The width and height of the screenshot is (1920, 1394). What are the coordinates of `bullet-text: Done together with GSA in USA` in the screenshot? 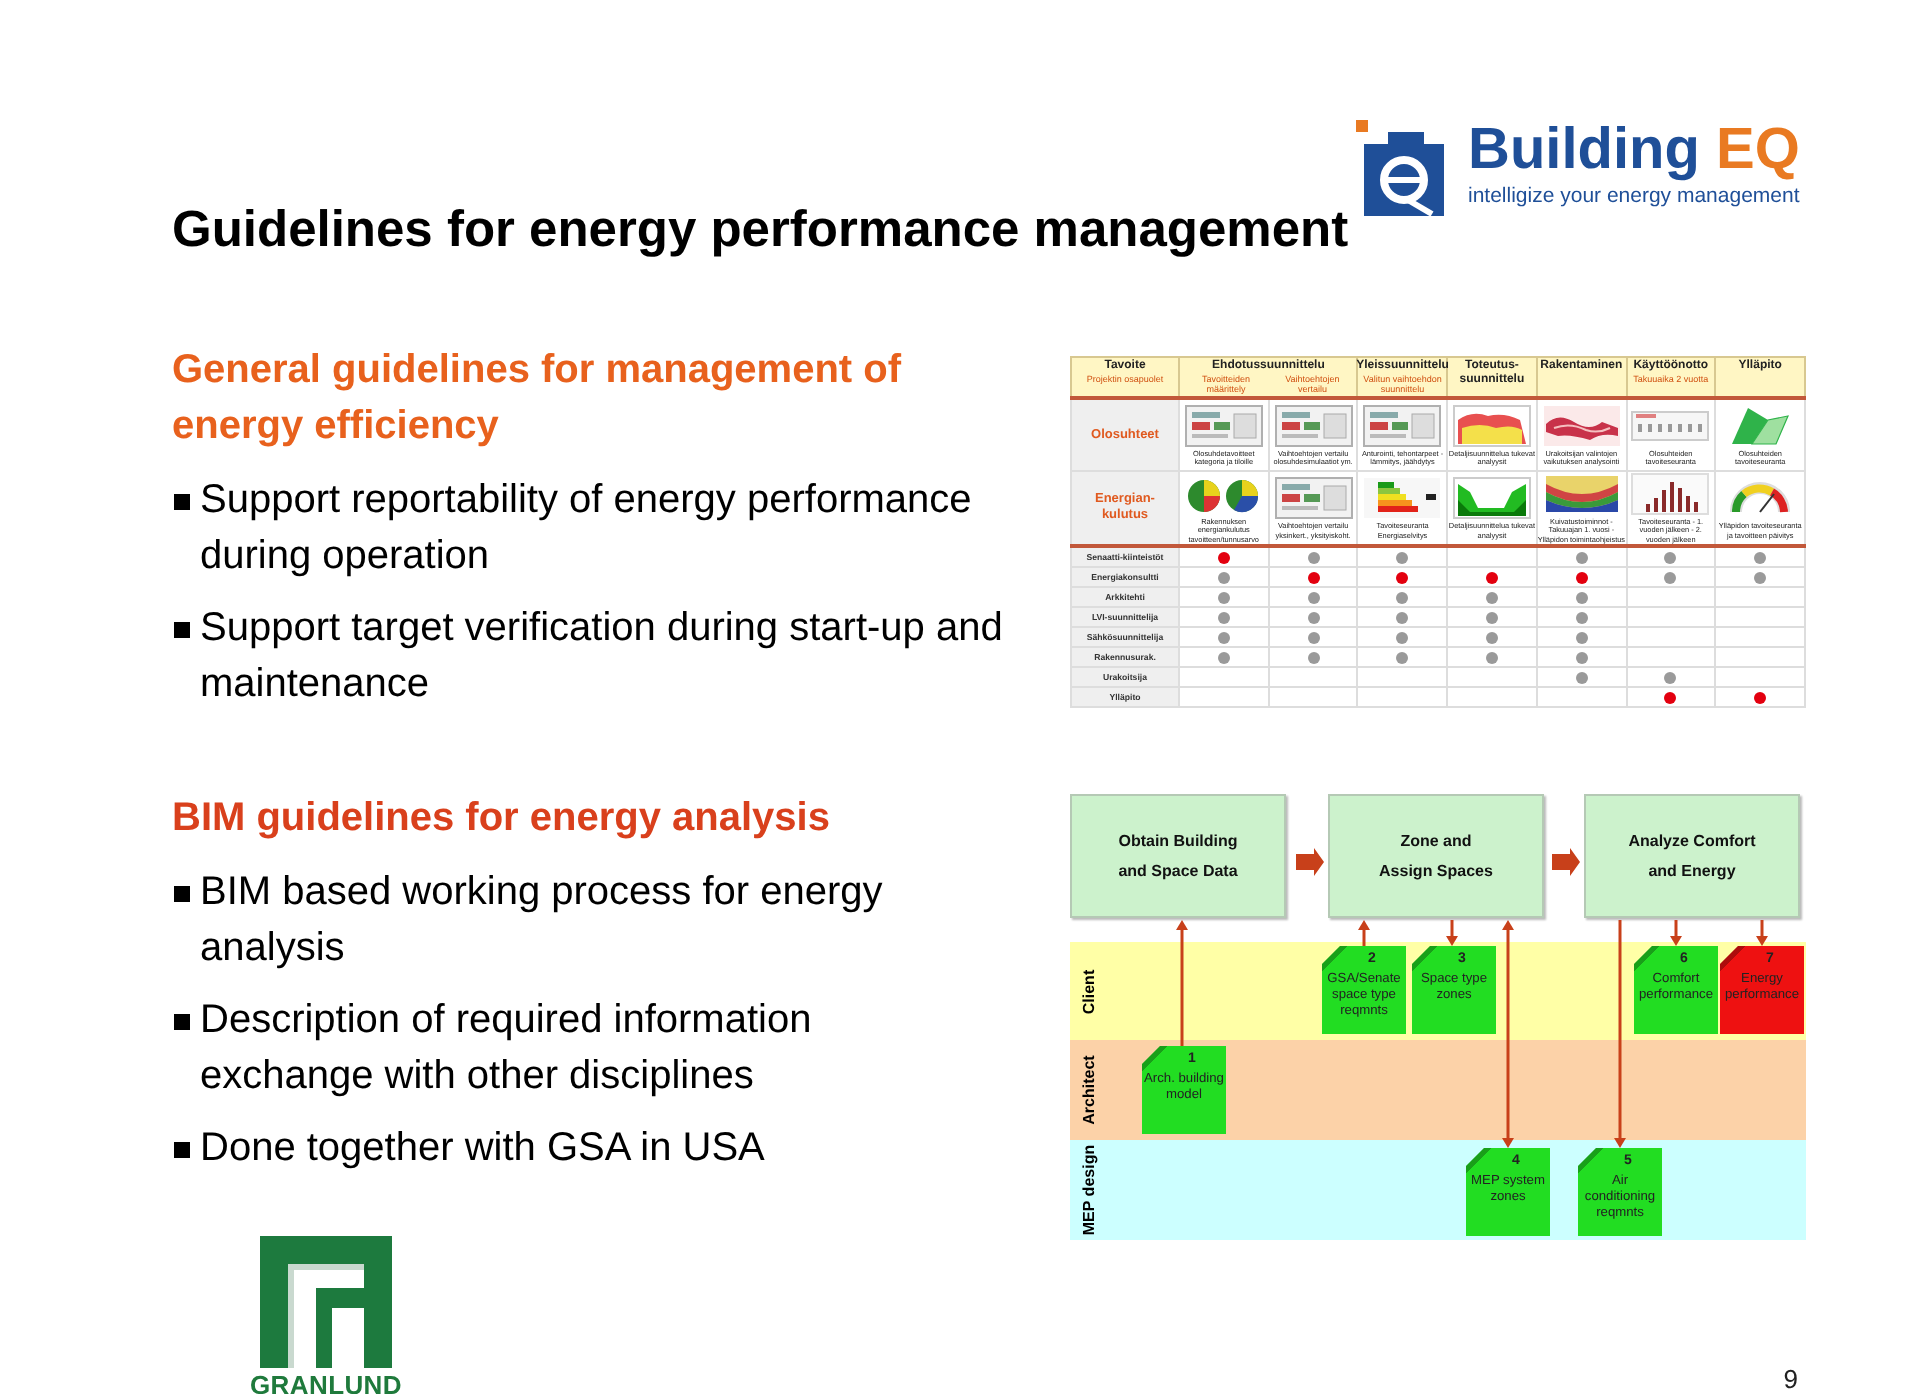 It's located at (483, 1149).